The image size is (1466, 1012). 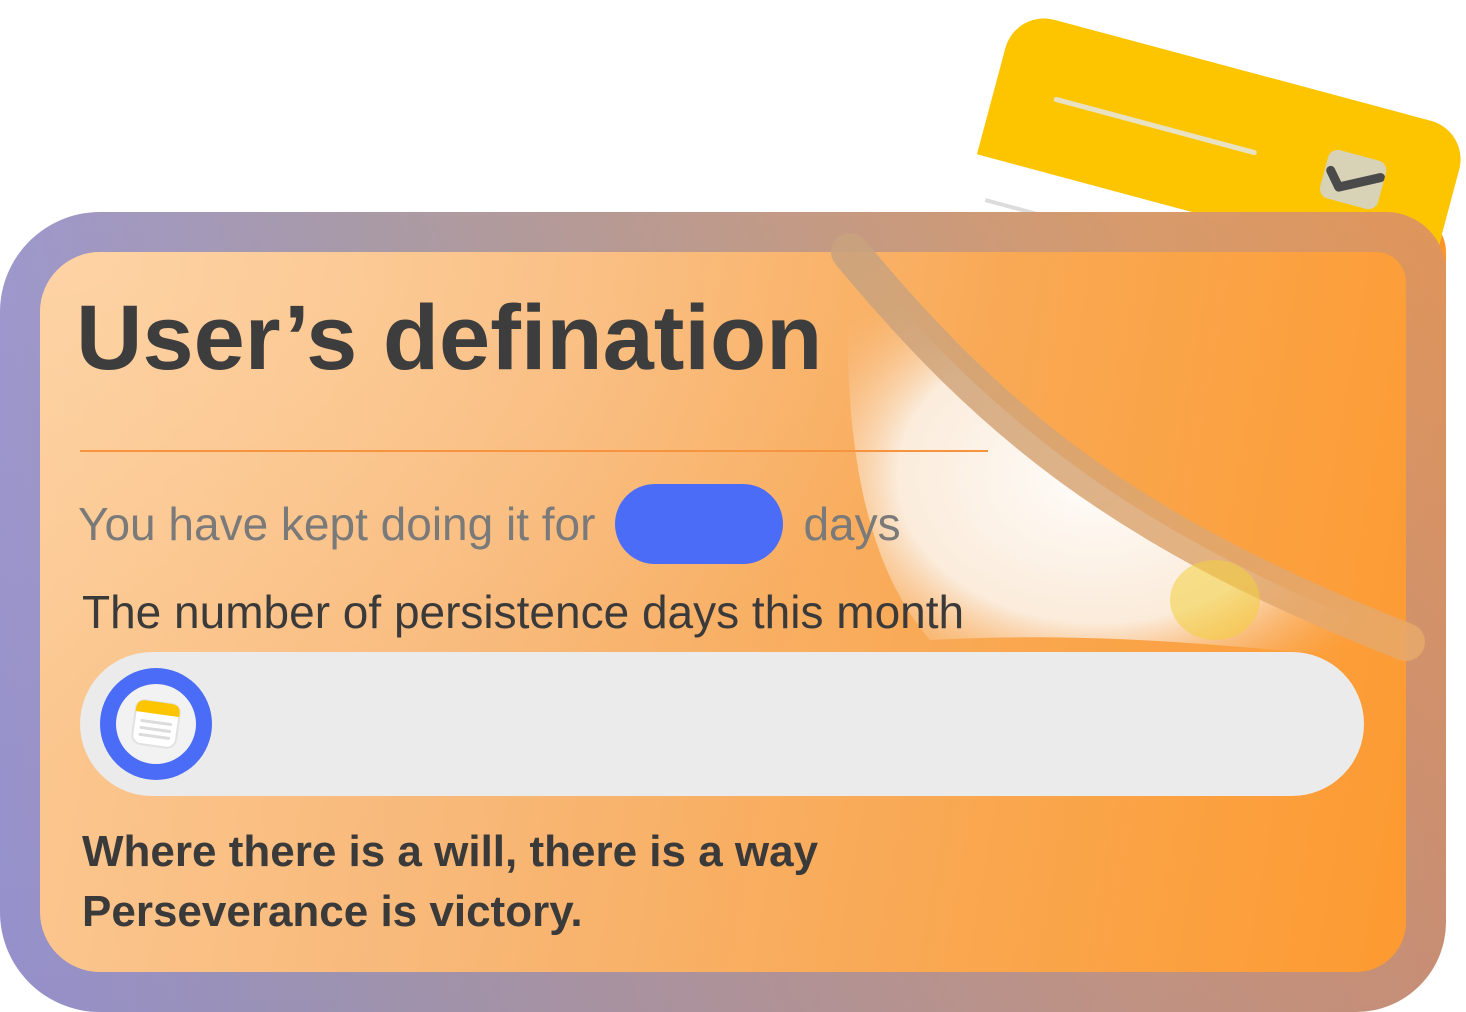 I want to click on notepad-header-line, so click(x=1155, y=126).